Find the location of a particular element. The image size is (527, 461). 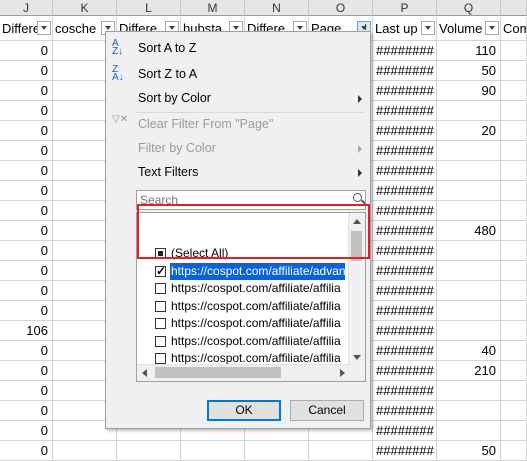

table-cell: 50 is located at coordinates (469, 451).